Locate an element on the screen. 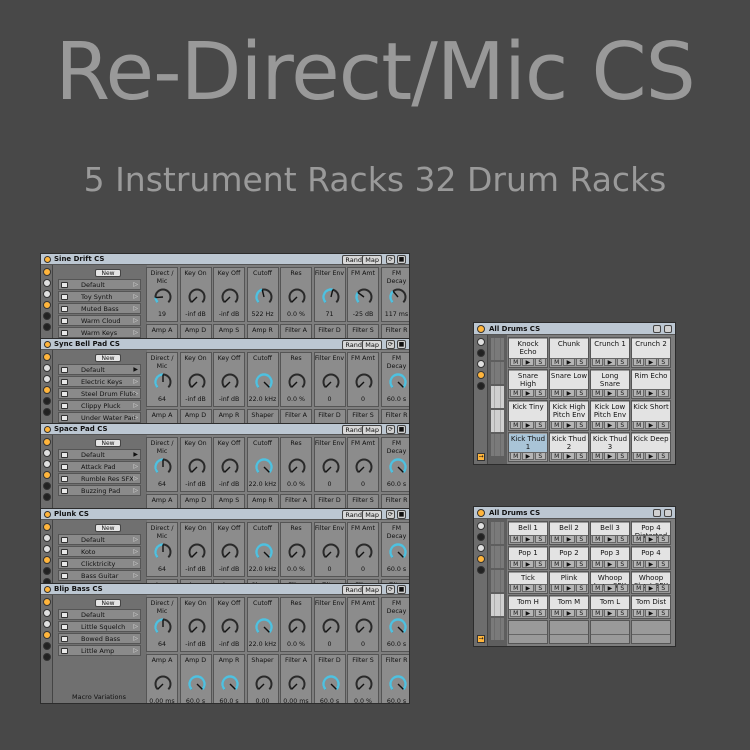 The height and width of the screenshot is (750, 750). macro-knob: Key Off -inf dB is located at coordinates (229, 294).